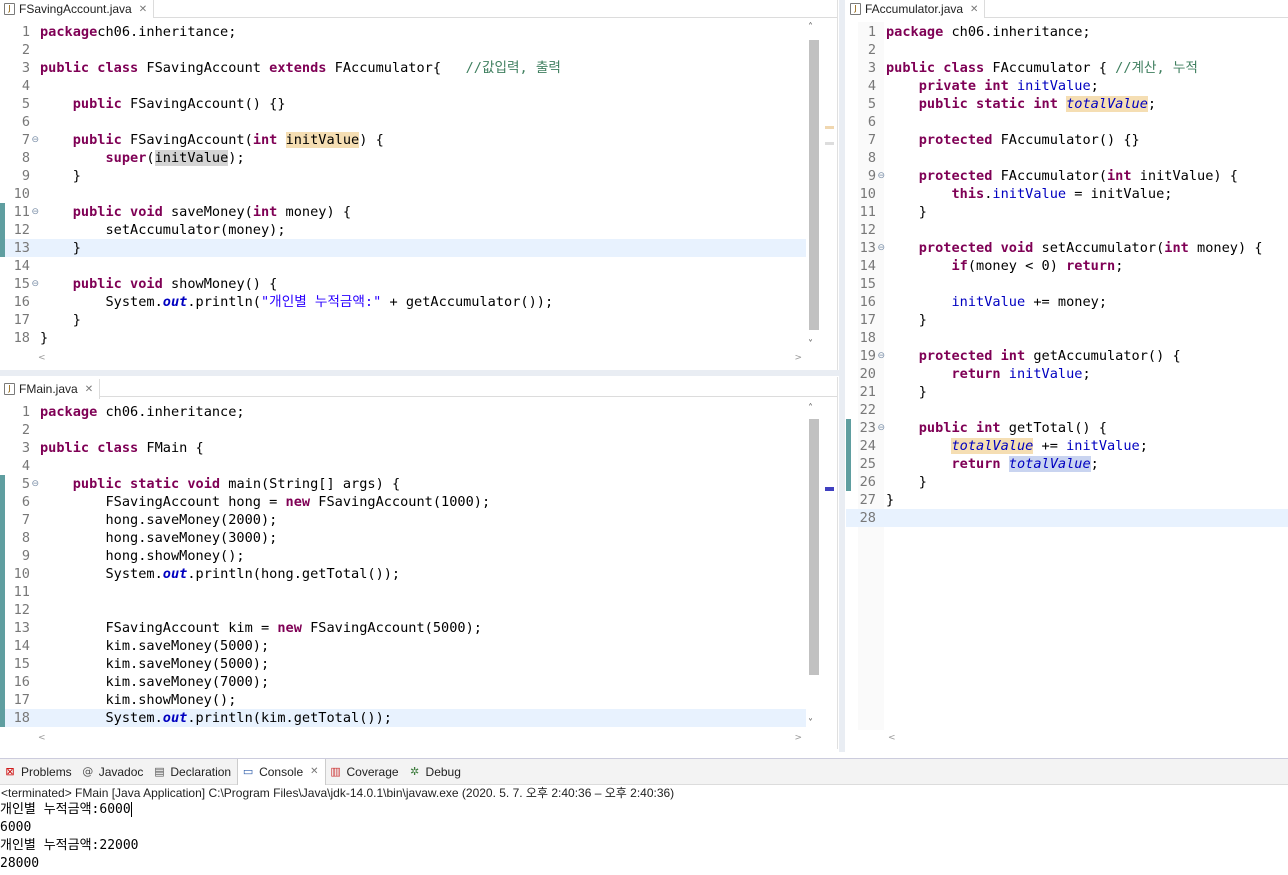  Describe the element at coordinates (403, 592) in the screenshot. I see `code-line: 11` at that location.